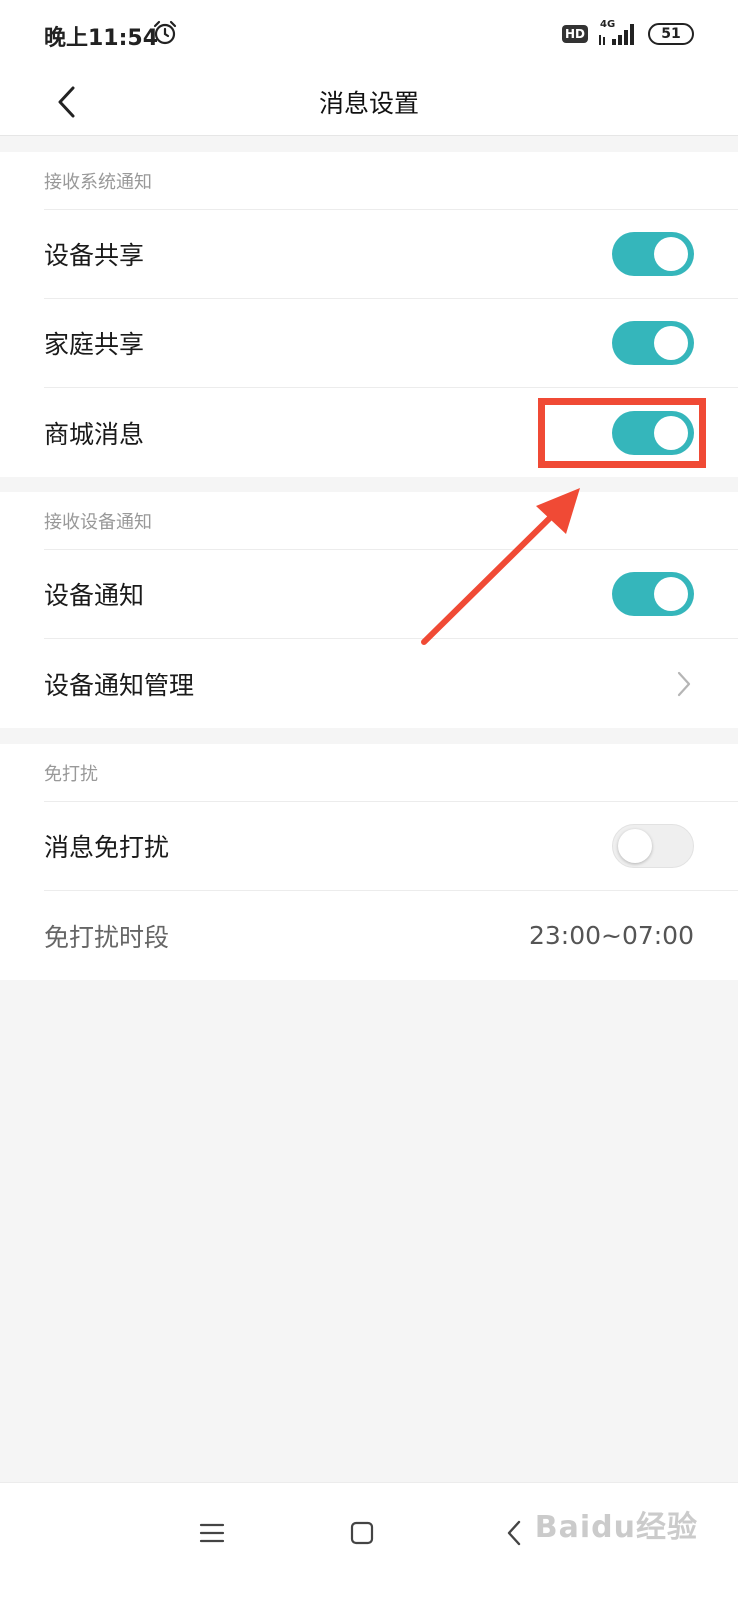  I want to click on row-device-notification-management: 设备通知管理, so click(391, 683).